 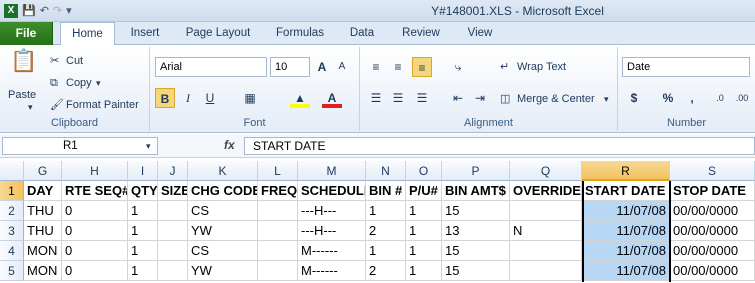 What do you see at coordinates (223, 171) in the screenshot?
I see `column-header: K` at bounding box center [223, 171].